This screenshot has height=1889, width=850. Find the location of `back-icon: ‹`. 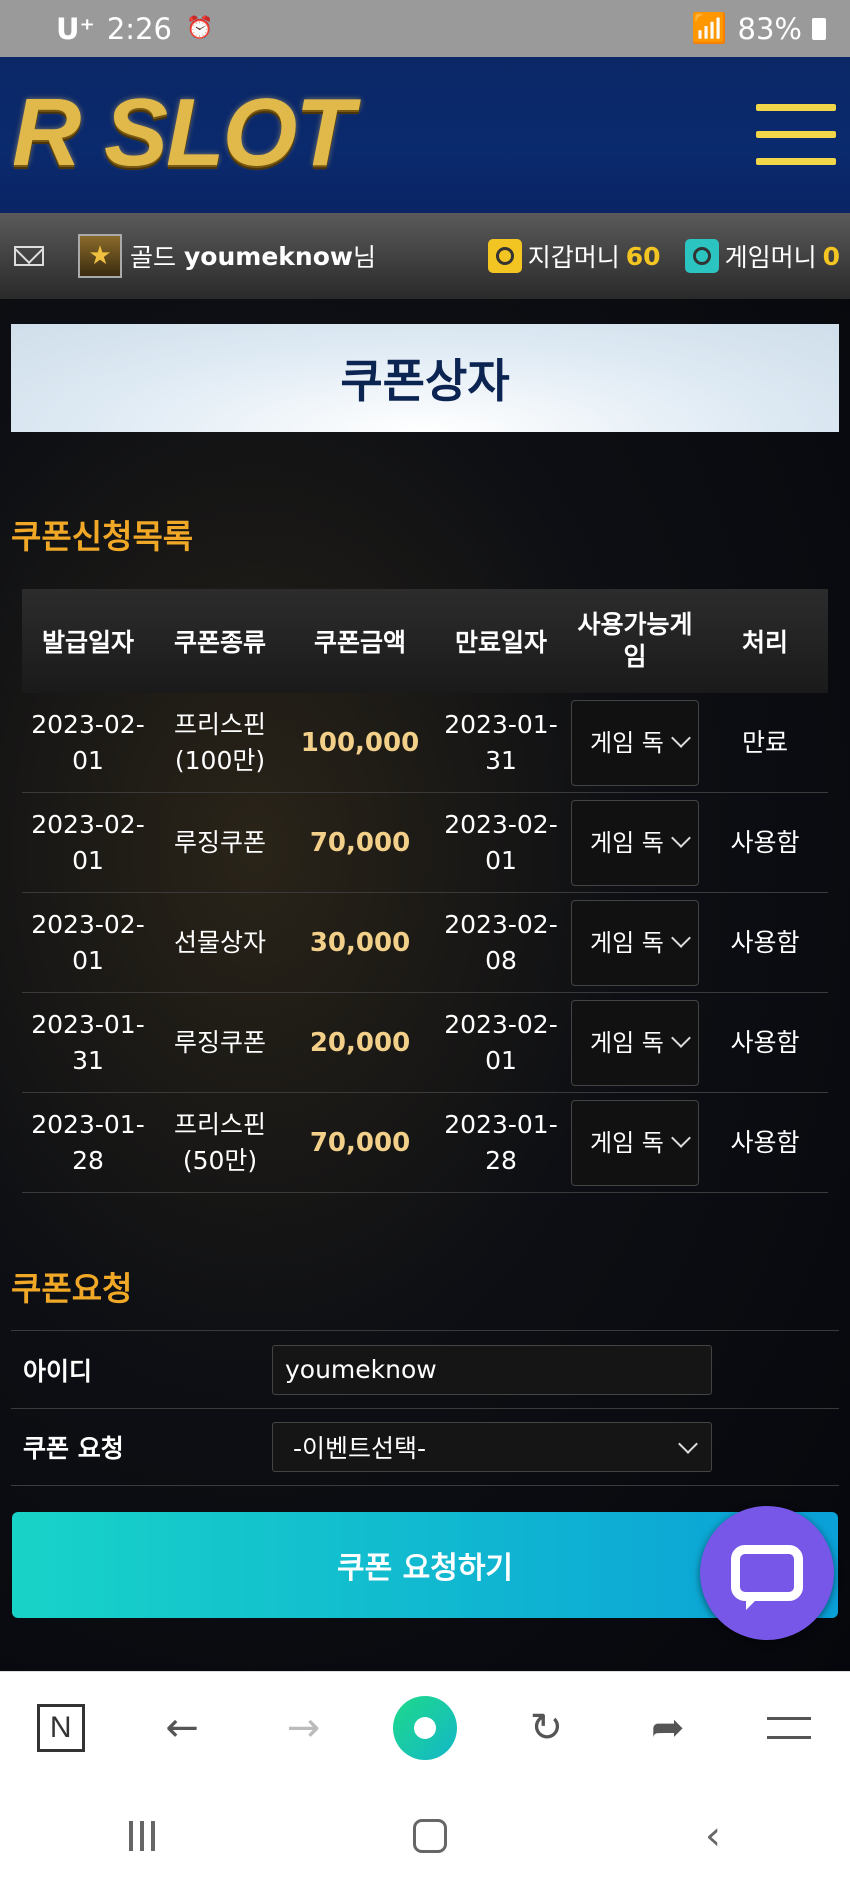

back-icon: ‹ is located at coordinates (713, 1836).